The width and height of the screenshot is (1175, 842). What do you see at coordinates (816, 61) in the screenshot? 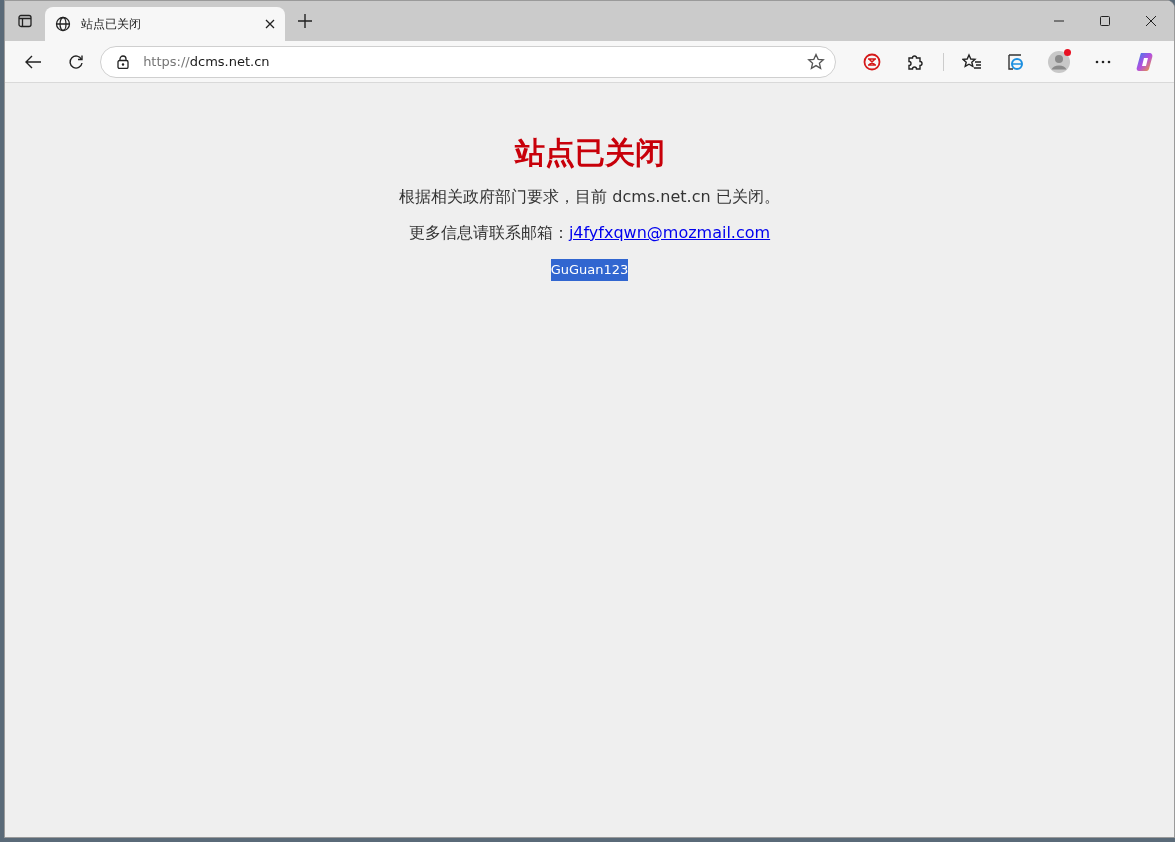
I see `star-icon` at bounding box center [816, 61].